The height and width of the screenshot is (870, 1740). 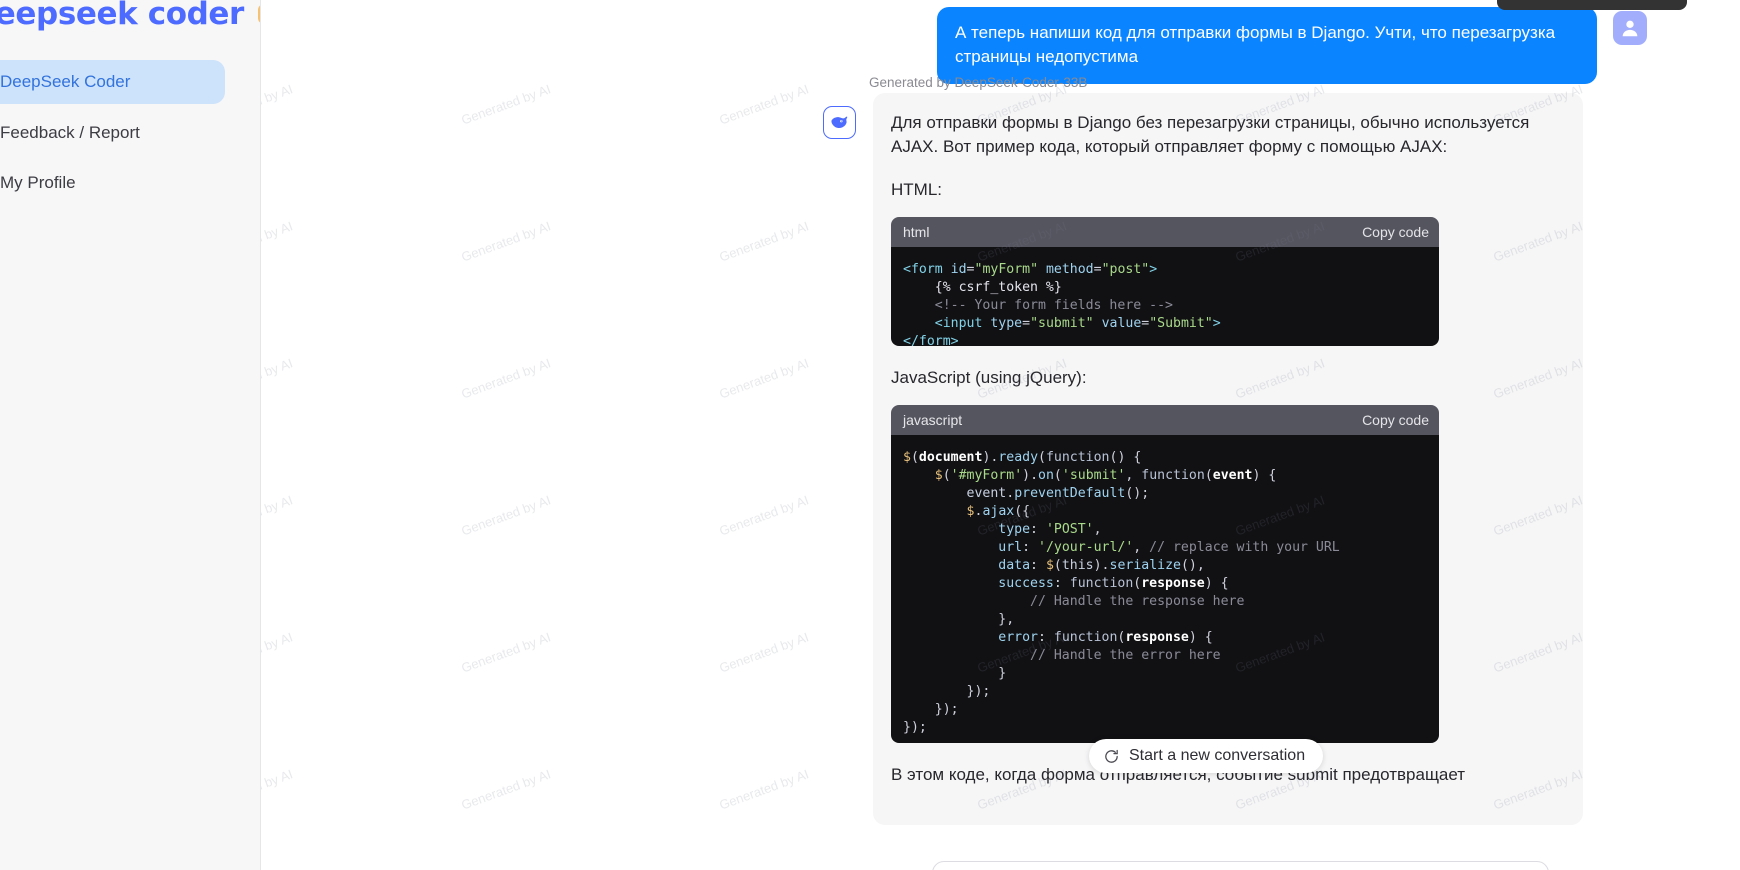 I want to click on code-block-header: html Copy code, so click(x=1165, y=231).